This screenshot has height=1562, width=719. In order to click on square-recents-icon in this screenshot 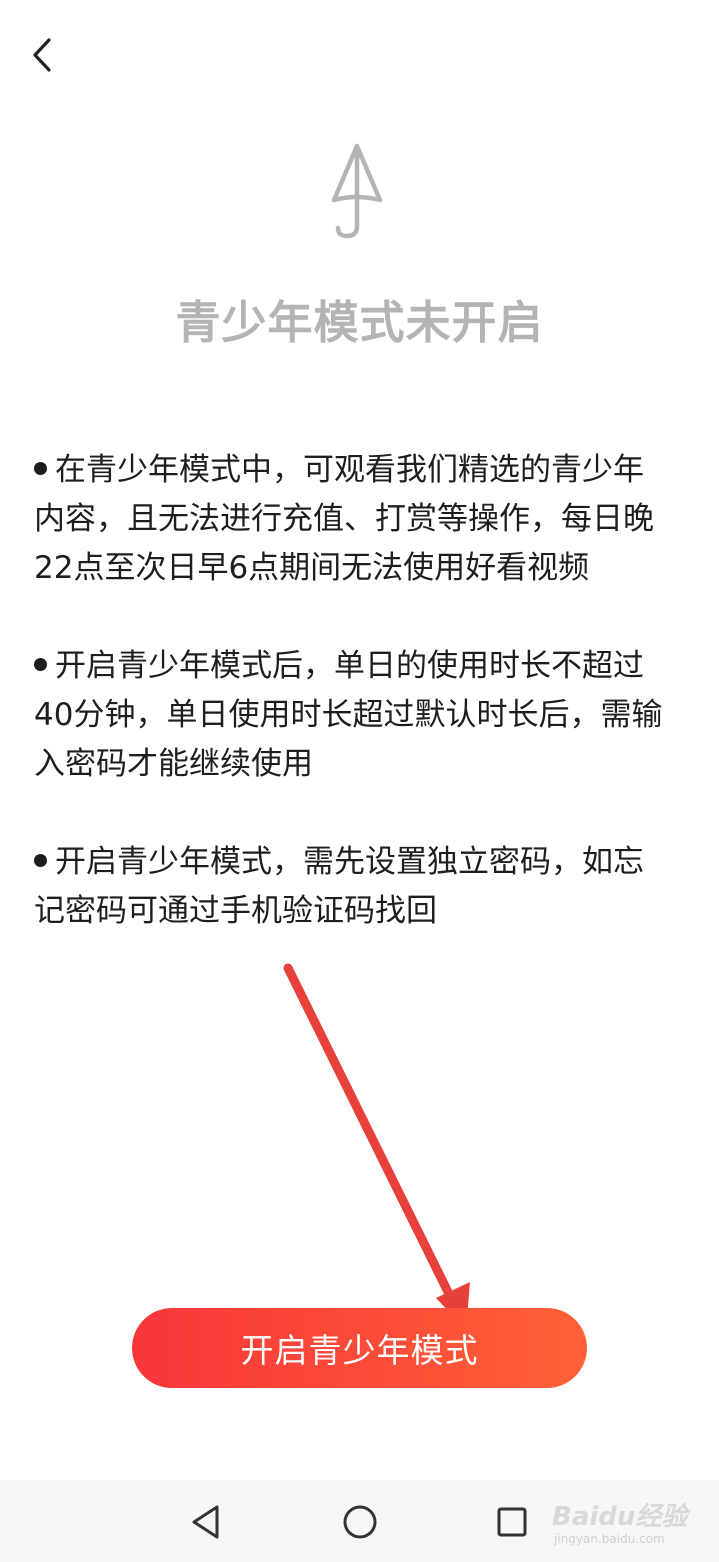, I will do `click(512, 1522)`.